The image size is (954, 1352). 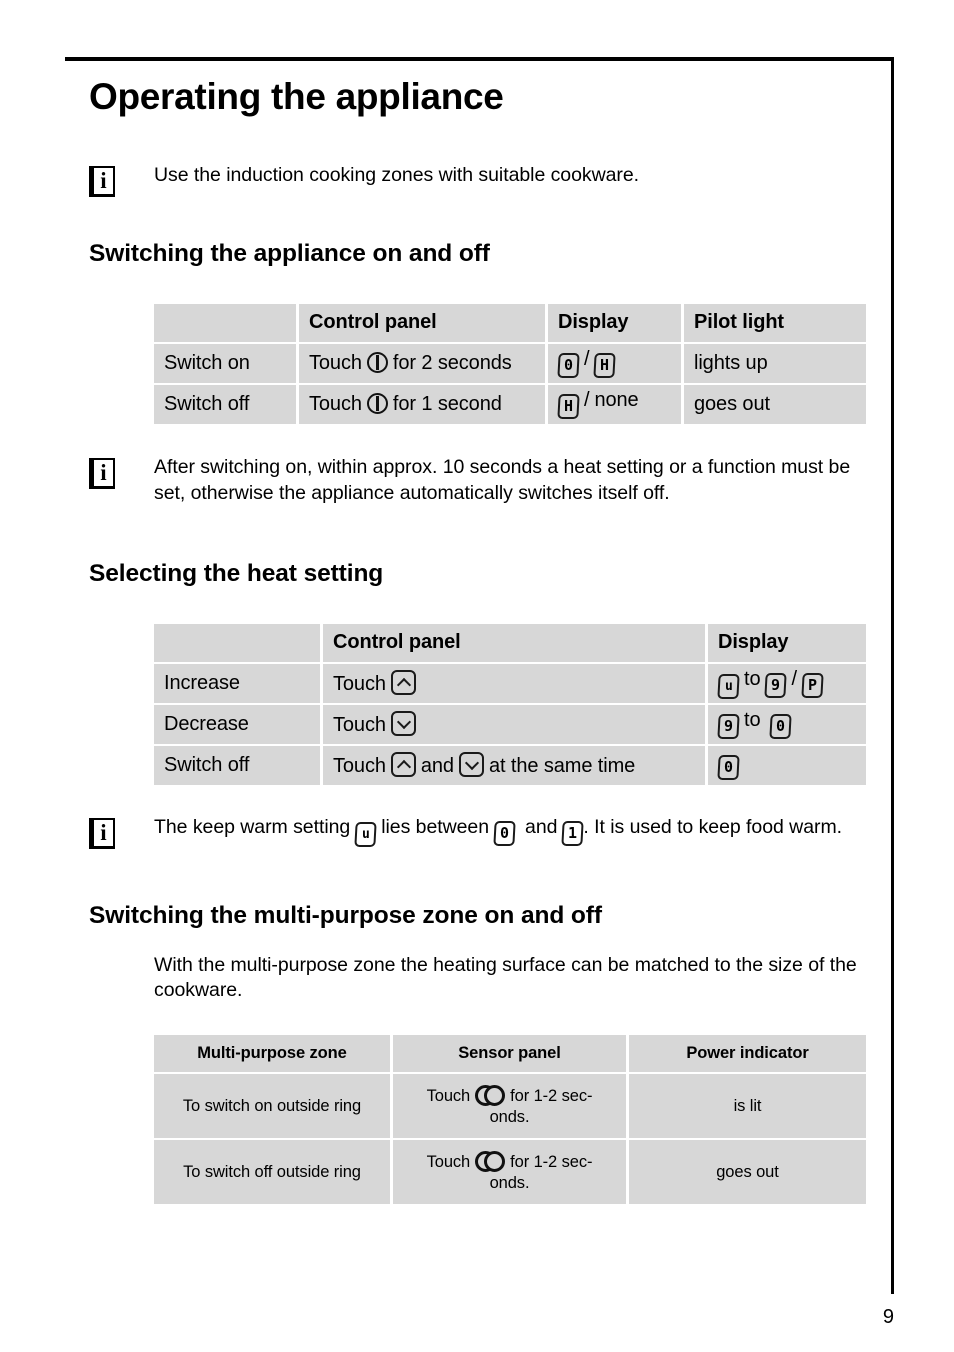 I want to click on cell-action: Switch on, so click(x=225, y=363).